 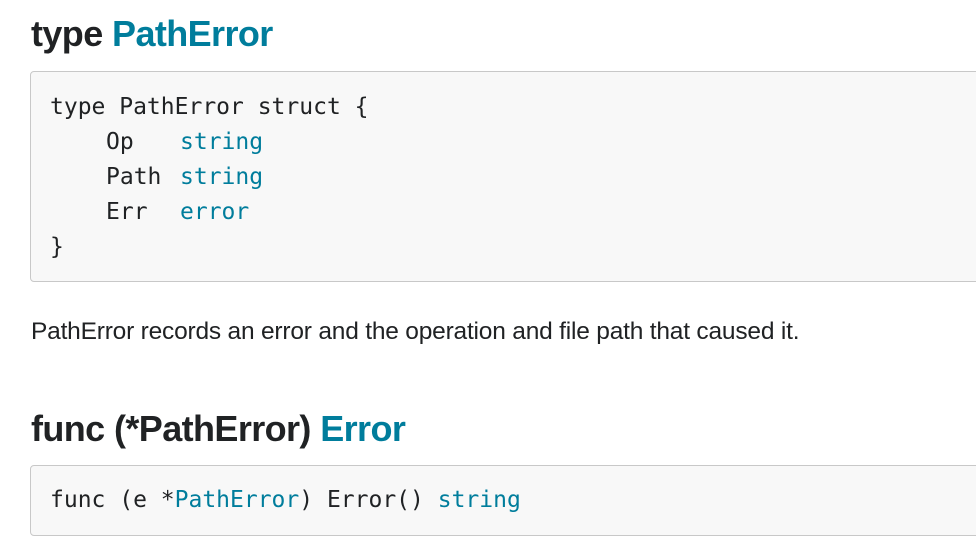 I want to click on field-name: Path, so click(x=134, y=177).